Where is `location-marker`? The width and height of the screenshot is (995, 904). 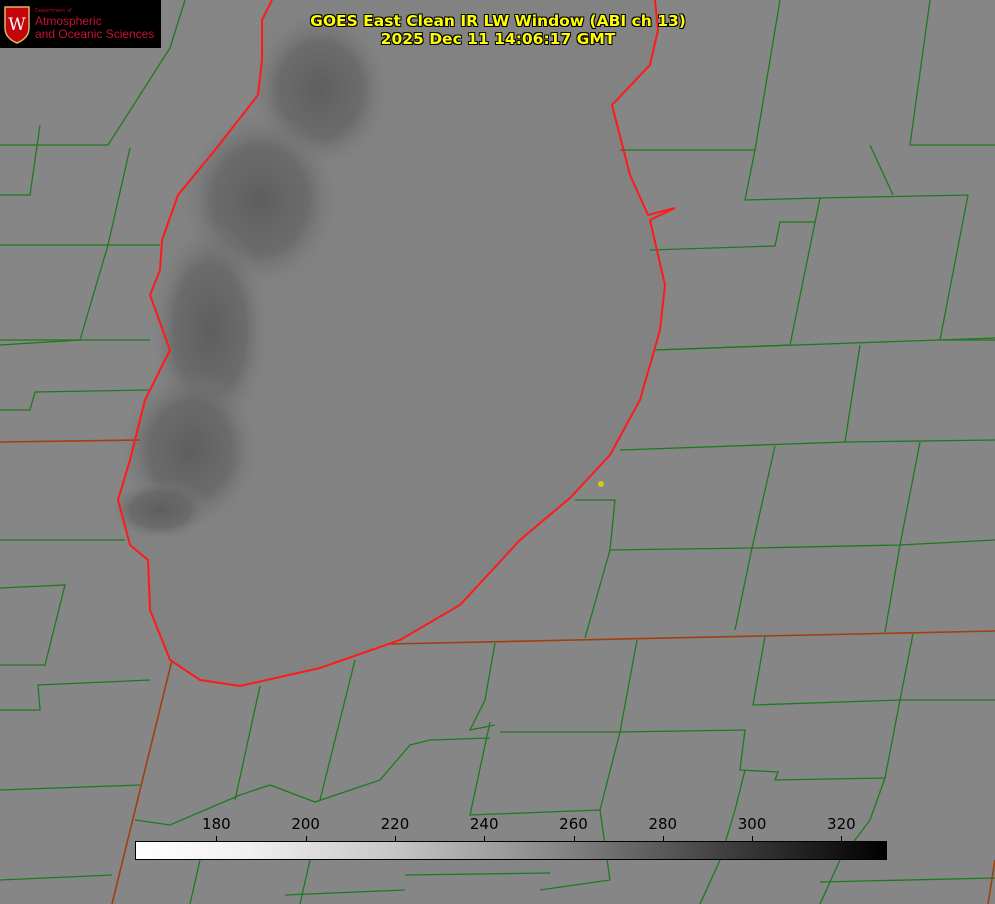 location-marker is located at coordinates (601, 484).